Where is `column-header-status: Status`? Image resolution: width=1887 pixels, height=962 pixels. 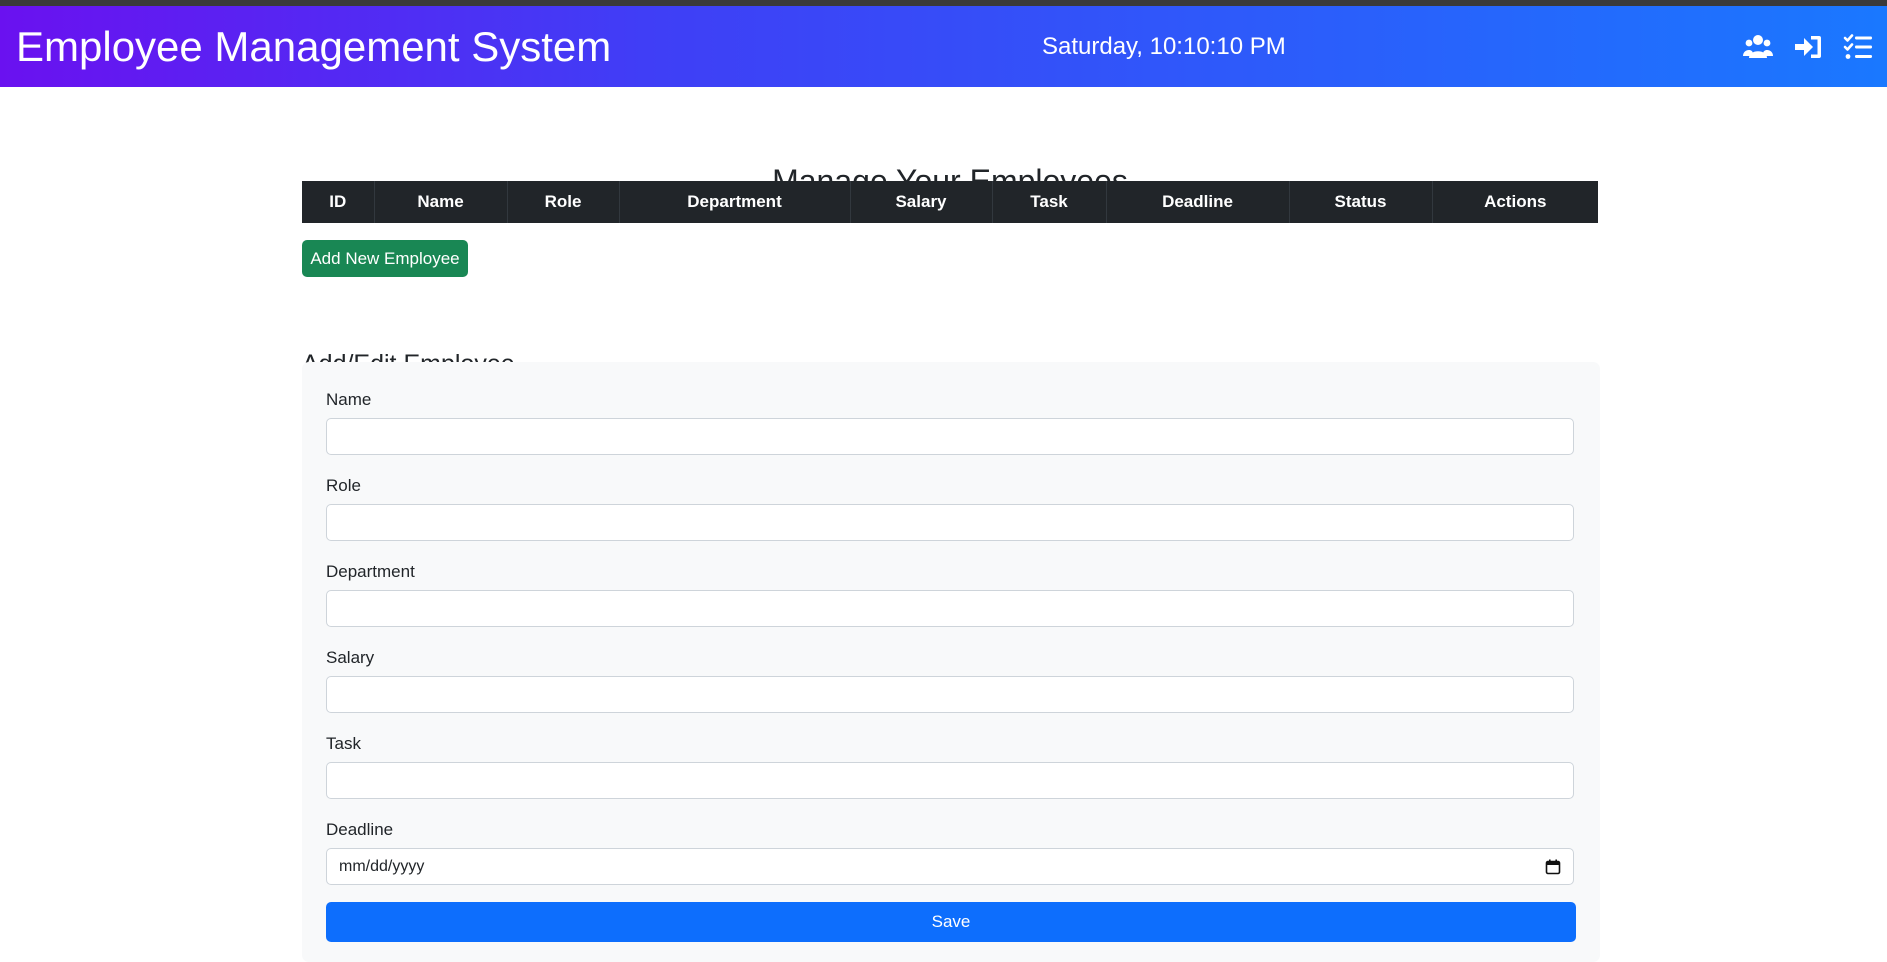 column-header-status: Status is located at coordinates (1360, 202).